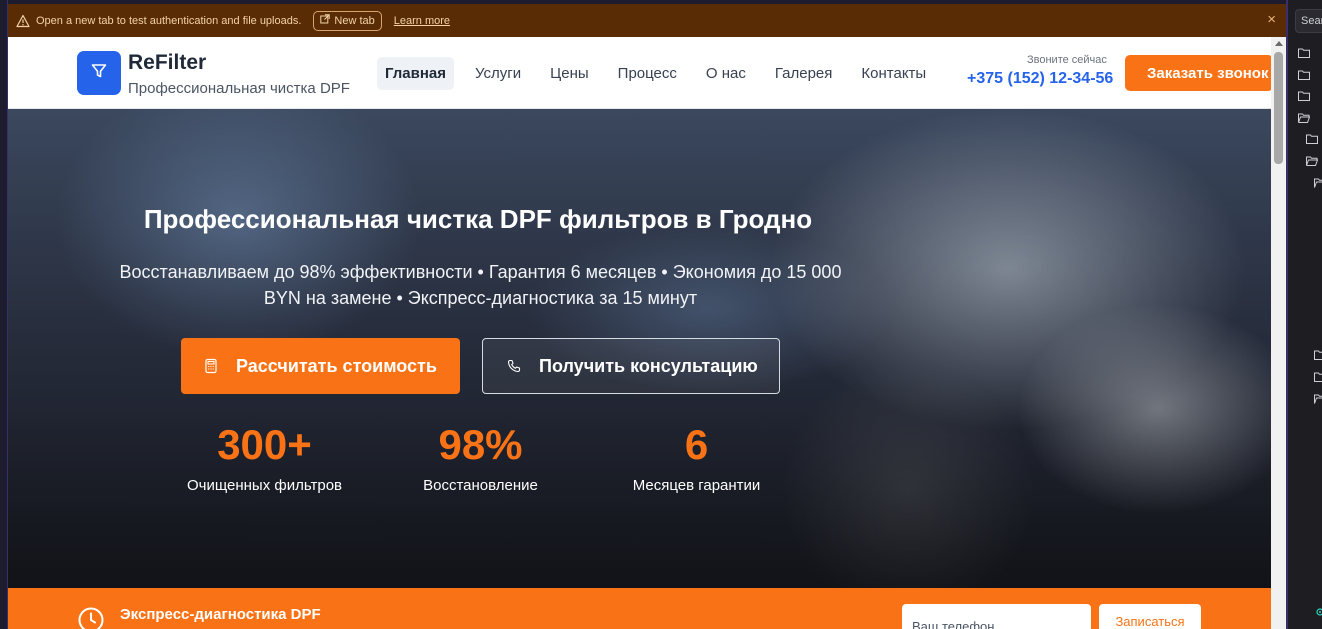 This screenshot has height=629, width=1322. I want to click on get-consultation-button: Получить консультацию, so click(631, 366).